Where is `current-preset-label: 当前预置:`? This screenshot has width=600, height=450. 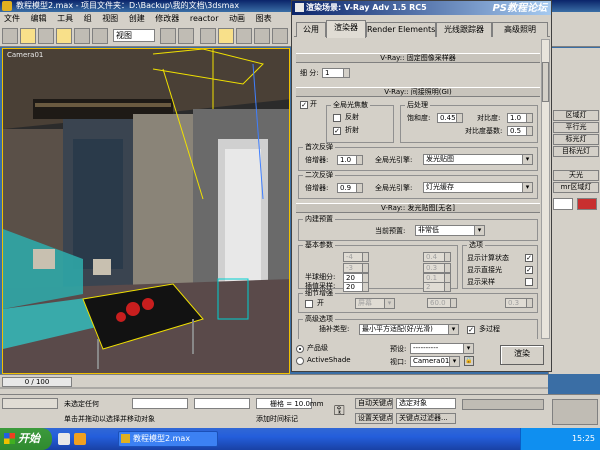
current-preset-label: 当前预置: is located at coordinates (390, 231).